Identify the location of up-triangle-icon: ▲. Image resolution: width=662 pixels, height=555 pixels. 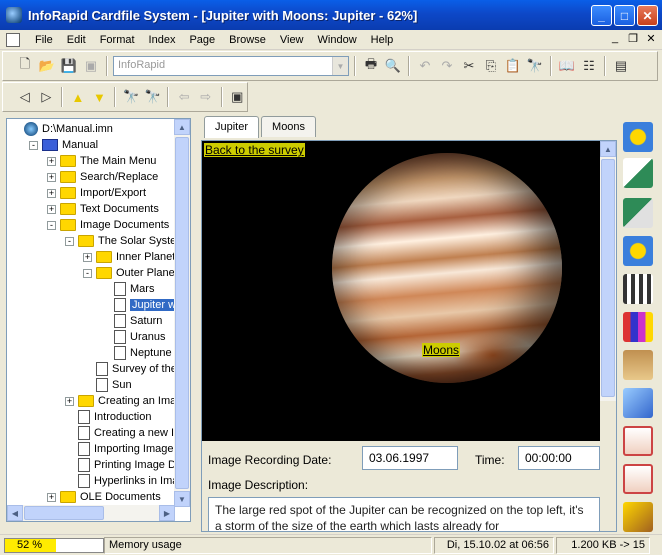
(78, 97).